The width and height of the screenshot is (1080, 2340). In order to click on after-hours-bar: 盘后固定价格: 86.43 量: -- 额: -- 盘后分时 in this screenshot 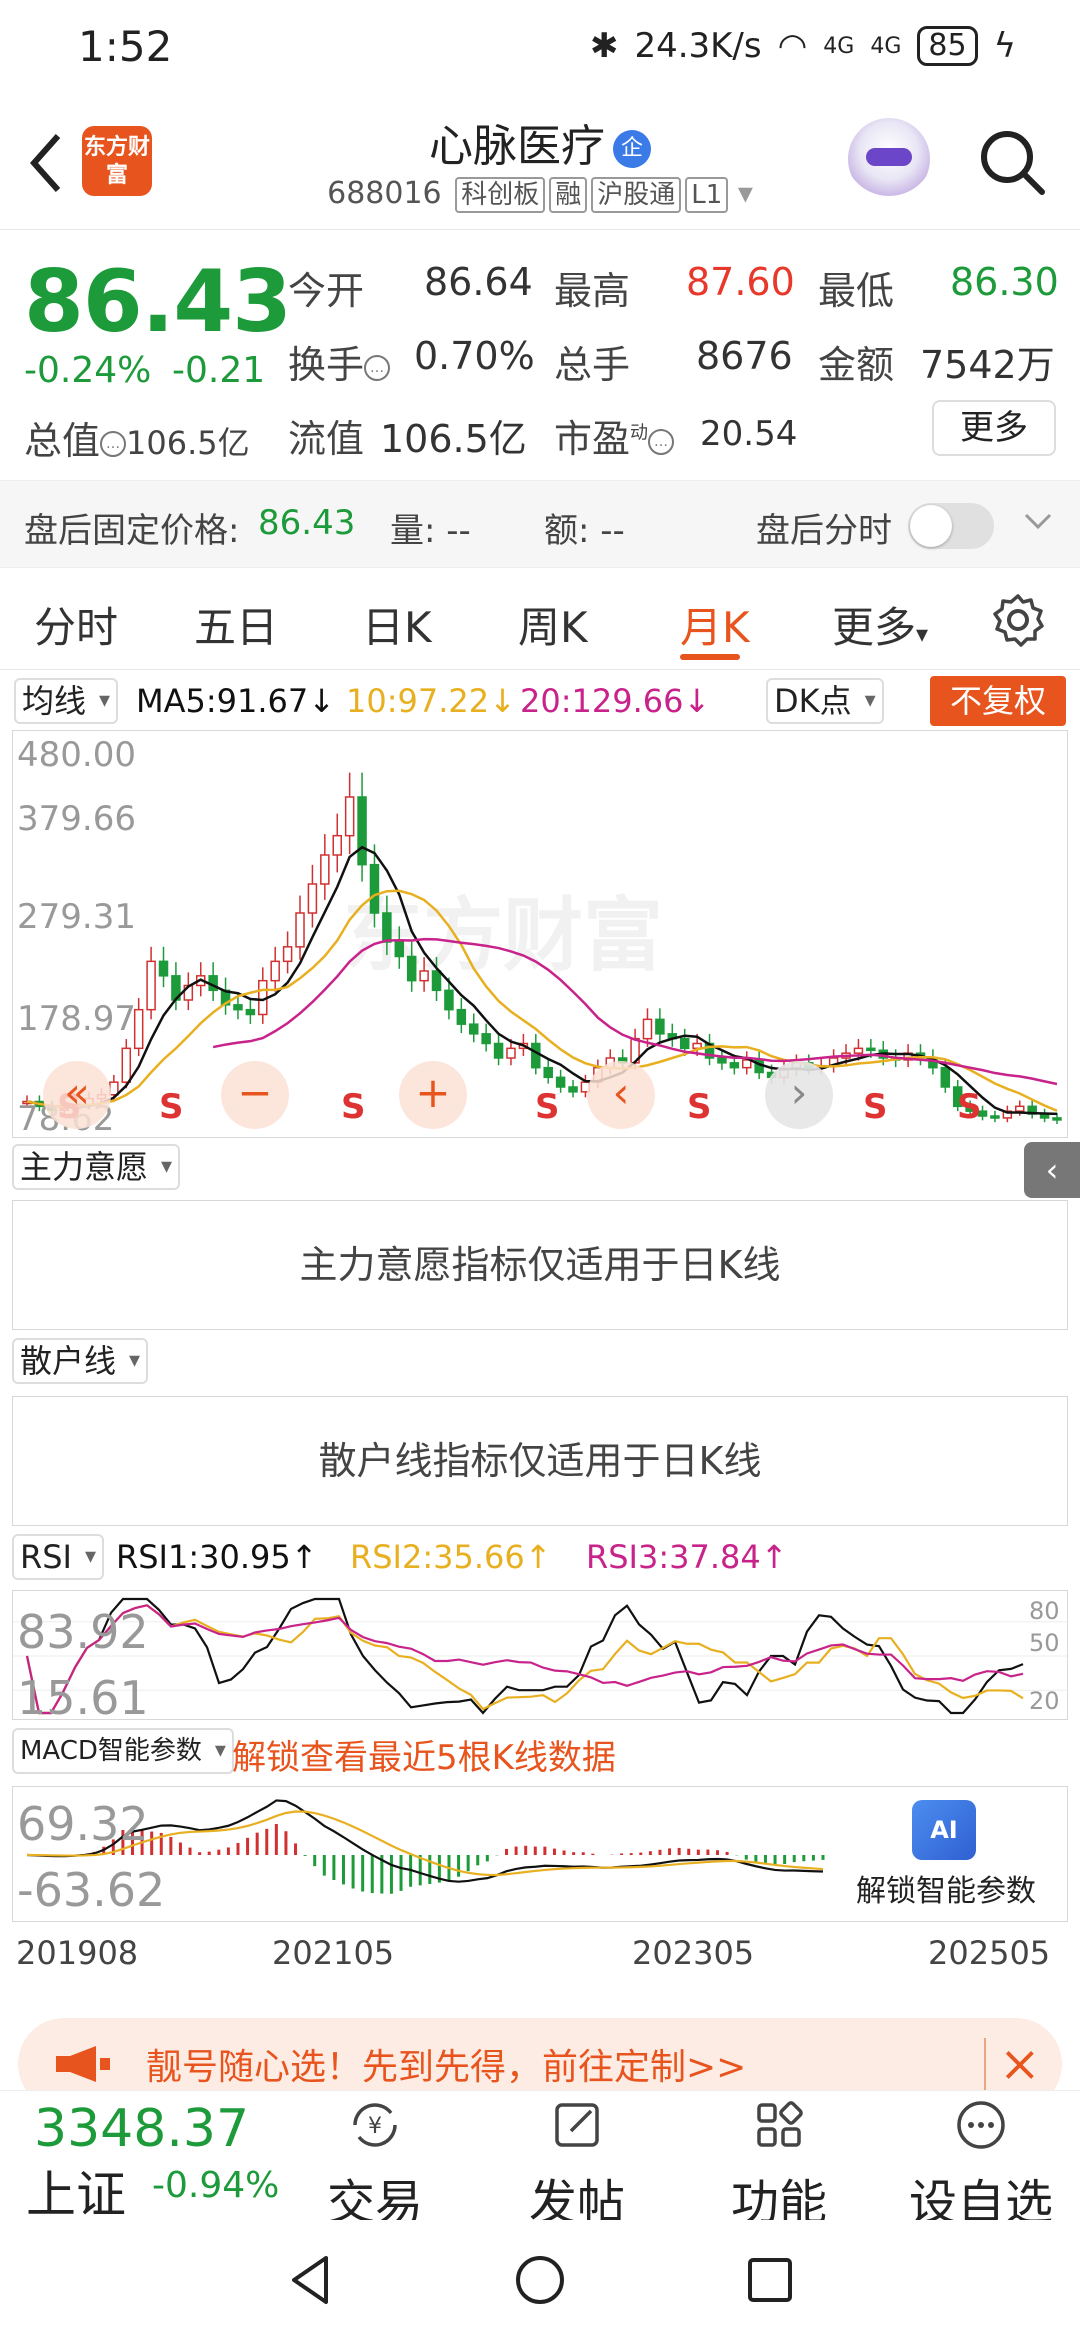, I will do `click(540, 524)`.